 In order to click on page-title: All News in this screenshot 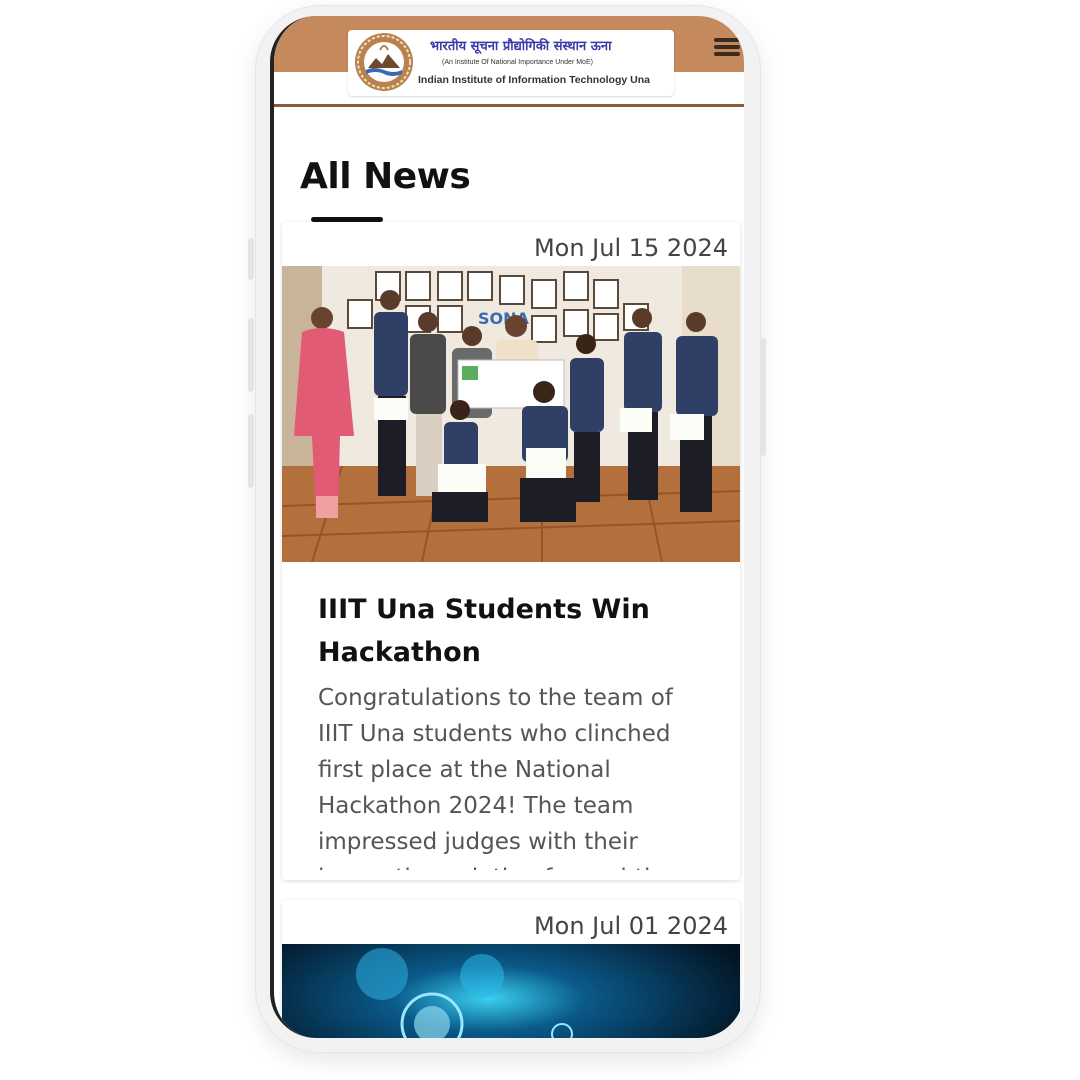, I will do `click(385, 176)`.